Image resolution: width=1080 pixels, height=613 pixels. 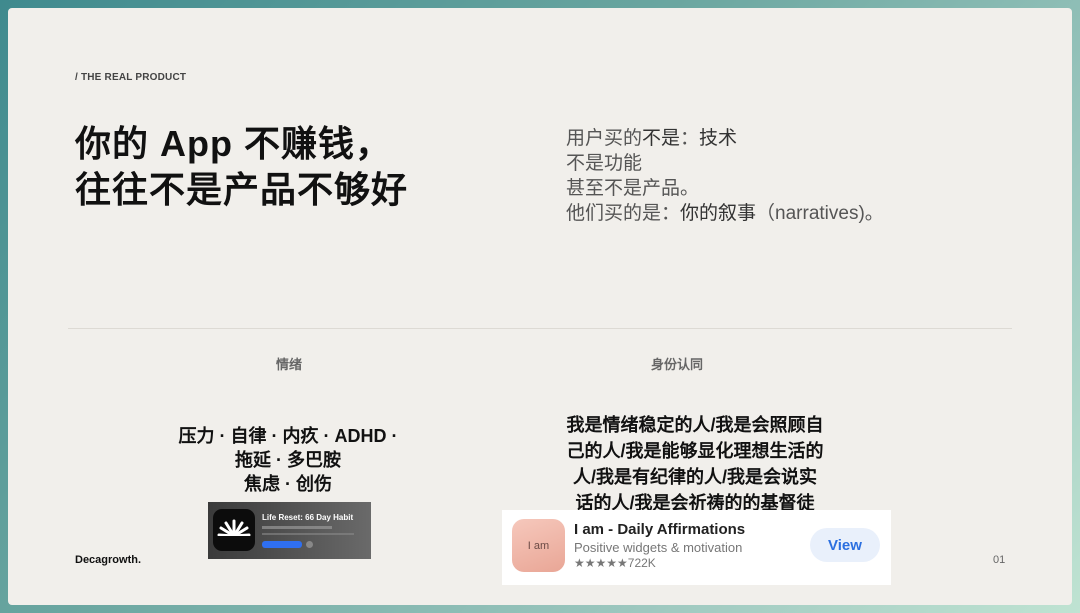 What do you see at coordinates (999, 560) in the screenshot?
I see `page-number: 01` at bounding box center [999, 560].